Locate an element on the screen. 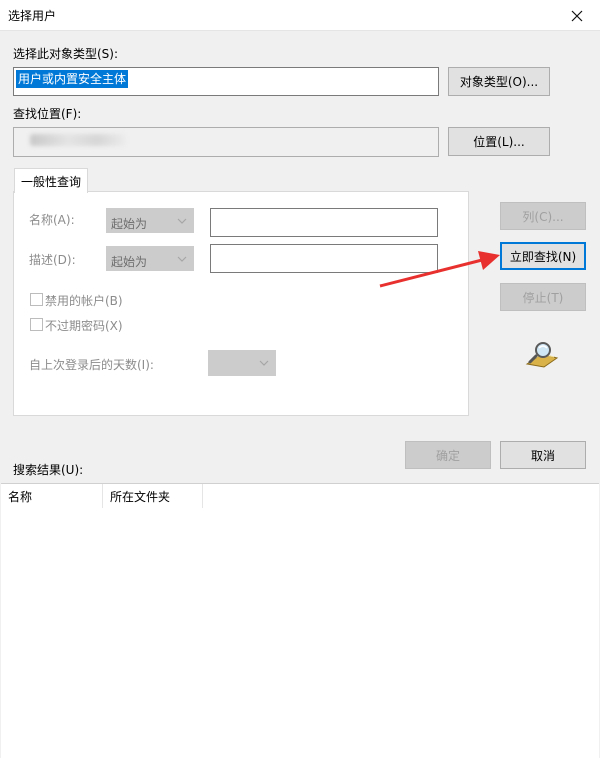  description-mode-value: 起始为 is located at coordinates (129, 262).